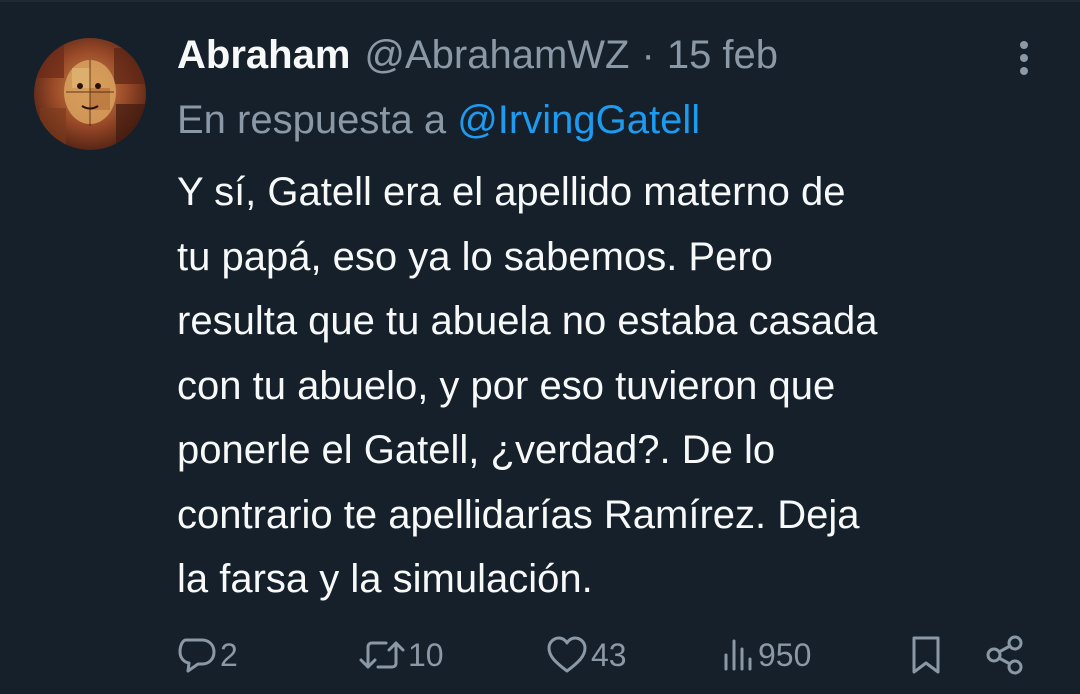 This screenshot has width=1080, height=694. Describe the element at coordinates (496, 55) in the screenshot. I see `author-handle: @AbrahamWZ` at that location.